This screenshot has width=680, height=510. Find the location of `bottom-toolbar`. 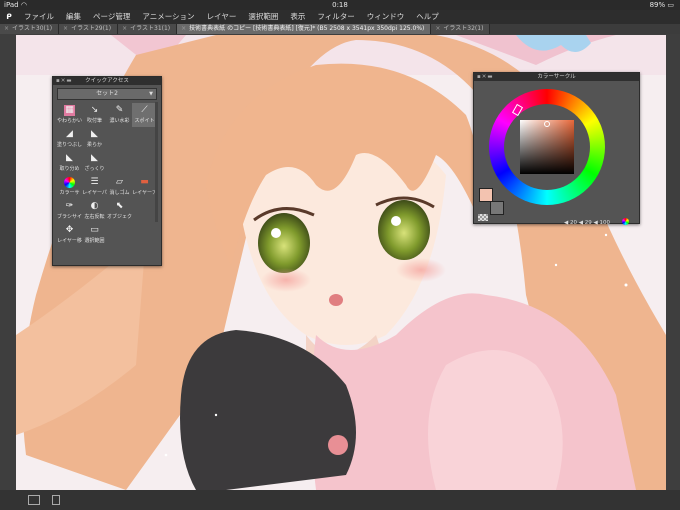

bottom-toolbar is located at coordinates (340, 500).